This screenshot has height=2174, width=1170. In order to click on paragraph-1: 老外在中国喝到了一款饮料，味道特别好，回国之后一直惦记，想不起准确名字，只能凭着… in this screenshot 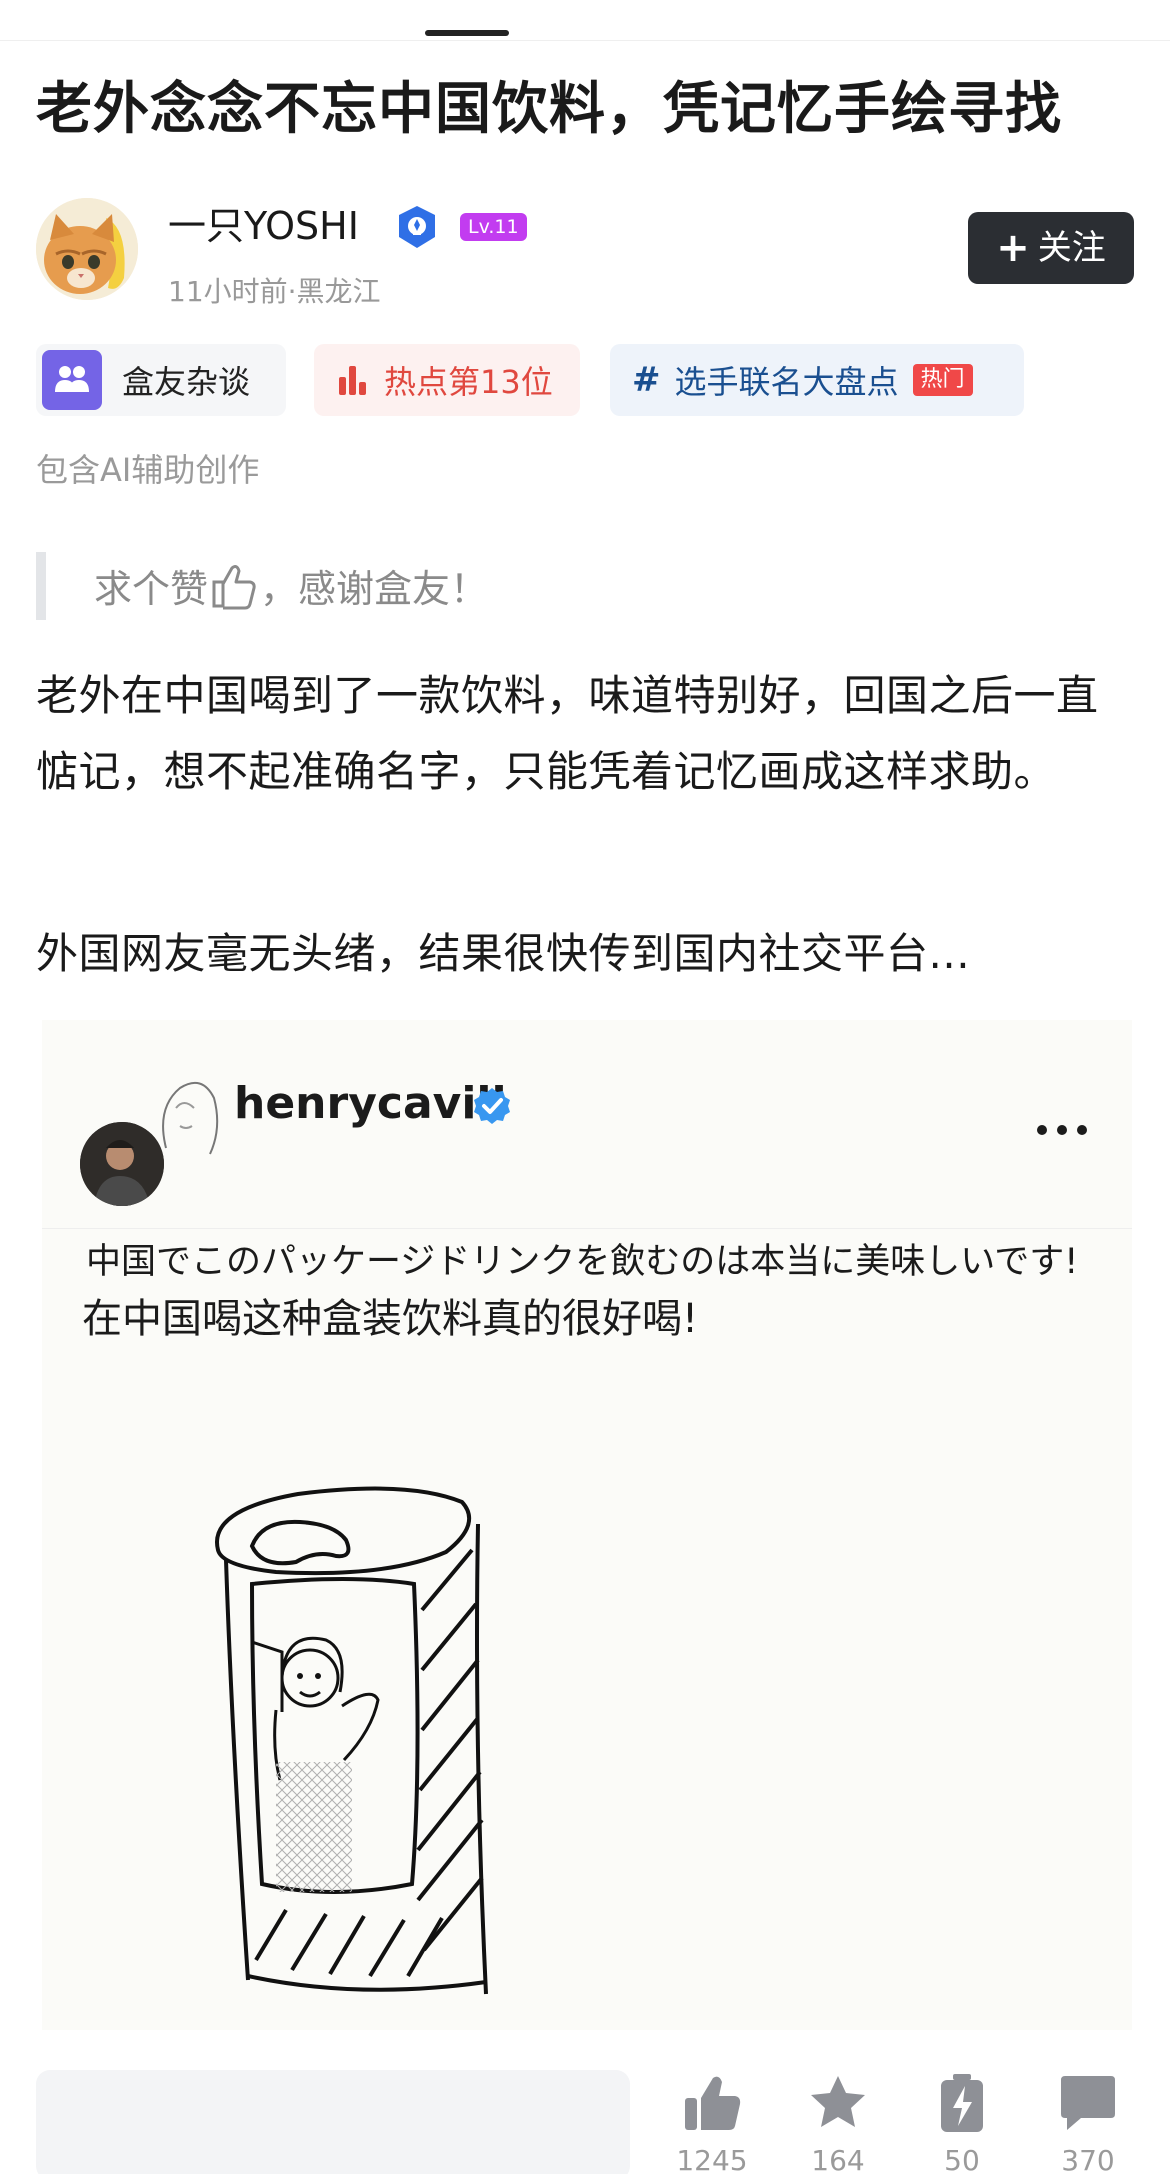, I will do `click(567, 733)`.